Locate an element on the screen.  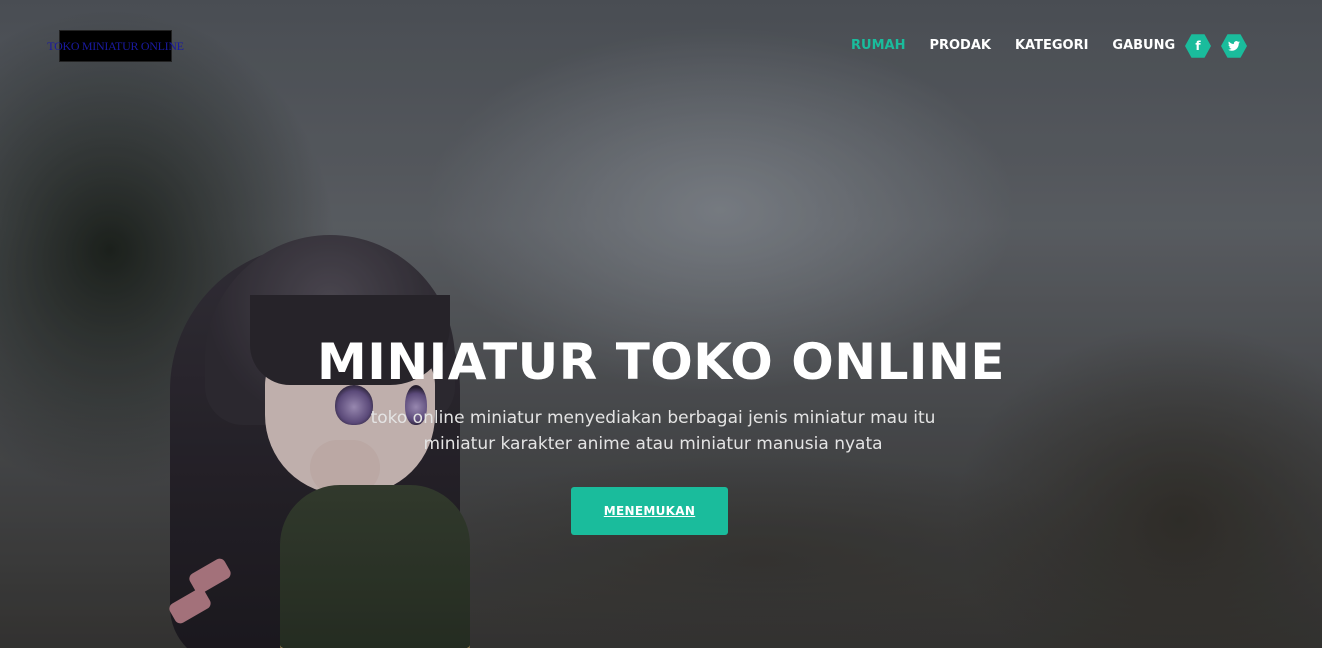
facebook-icon: f is located at coordinates (1198, 46).